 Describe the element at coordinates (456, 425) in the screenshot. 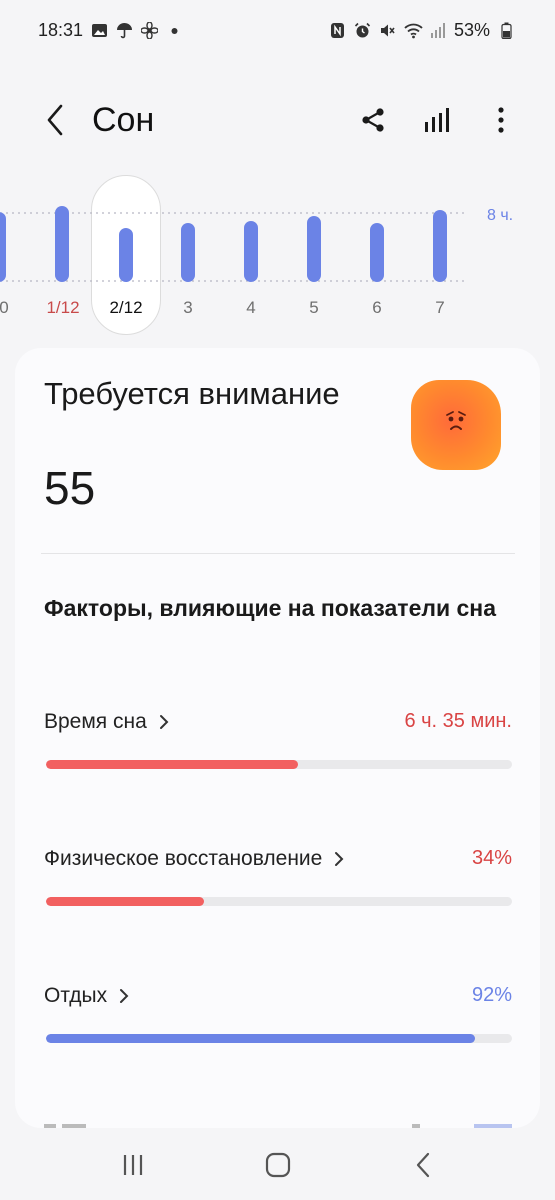

I see `sad-face-icon` at that location.